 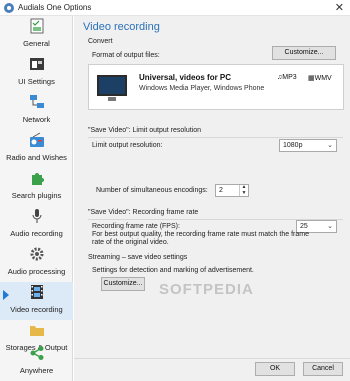 I want to click on sidebar-item-label: Radio and Wishes, so click(x=36, y=157).